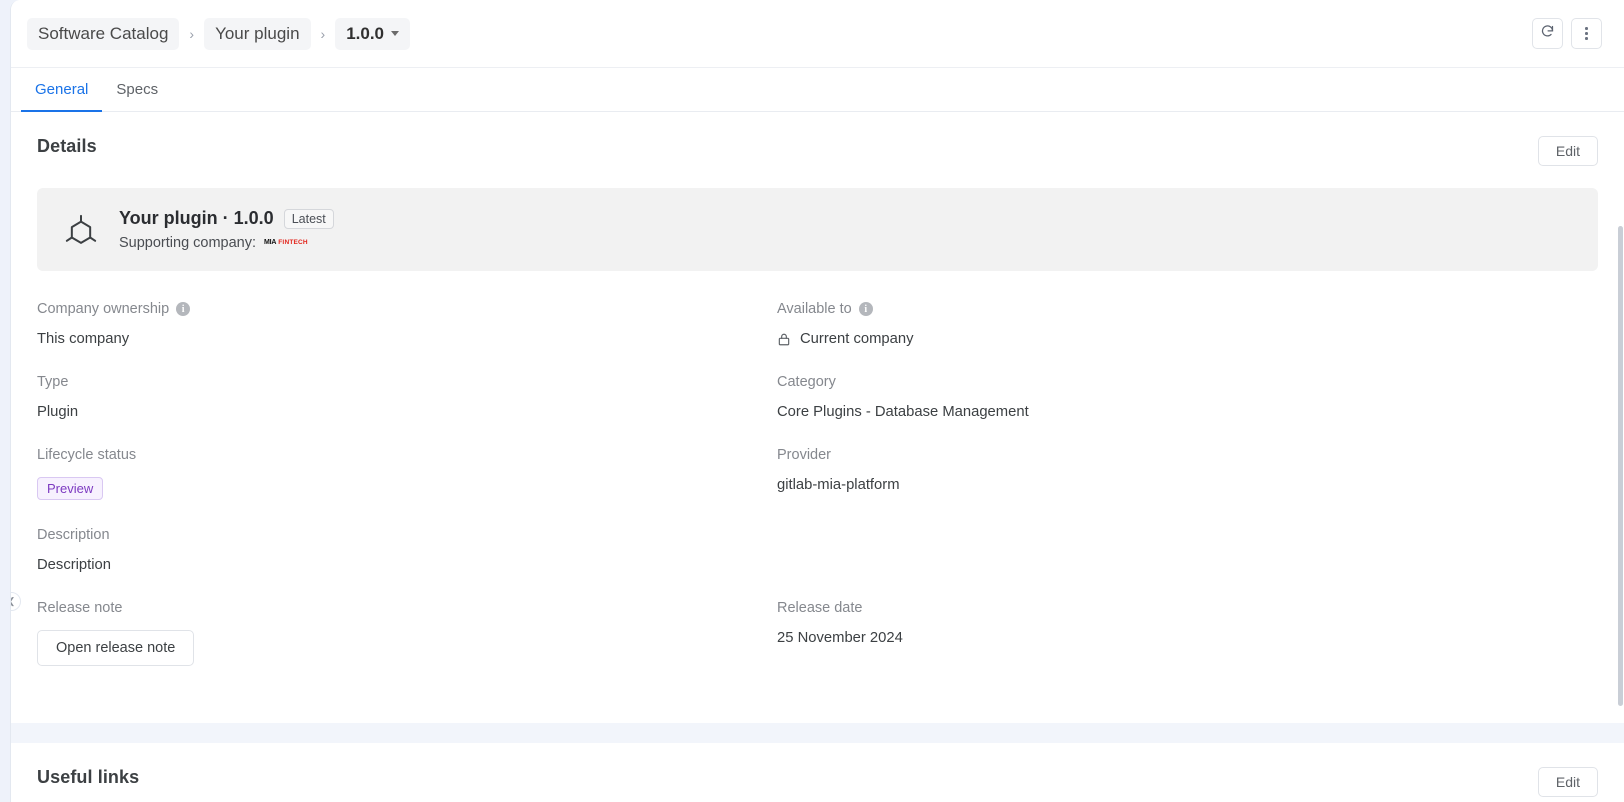  Describe the element at coordinates (1567, 151) in the screenshot. I see `edit-details-button: Edit` at that location.